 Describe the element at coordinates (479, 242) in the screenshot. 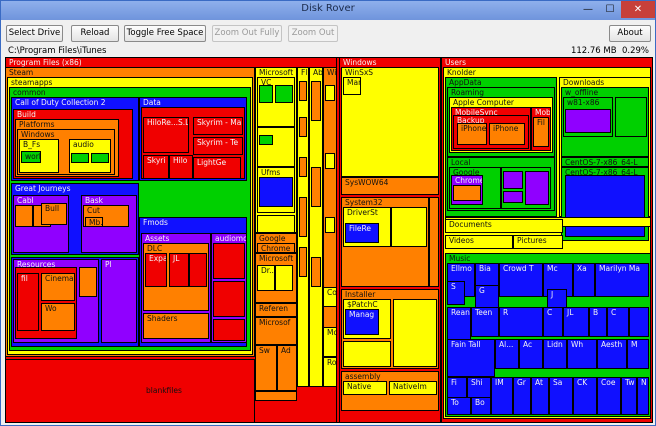

I see `treemap-cell-videos: Videos` at that location.